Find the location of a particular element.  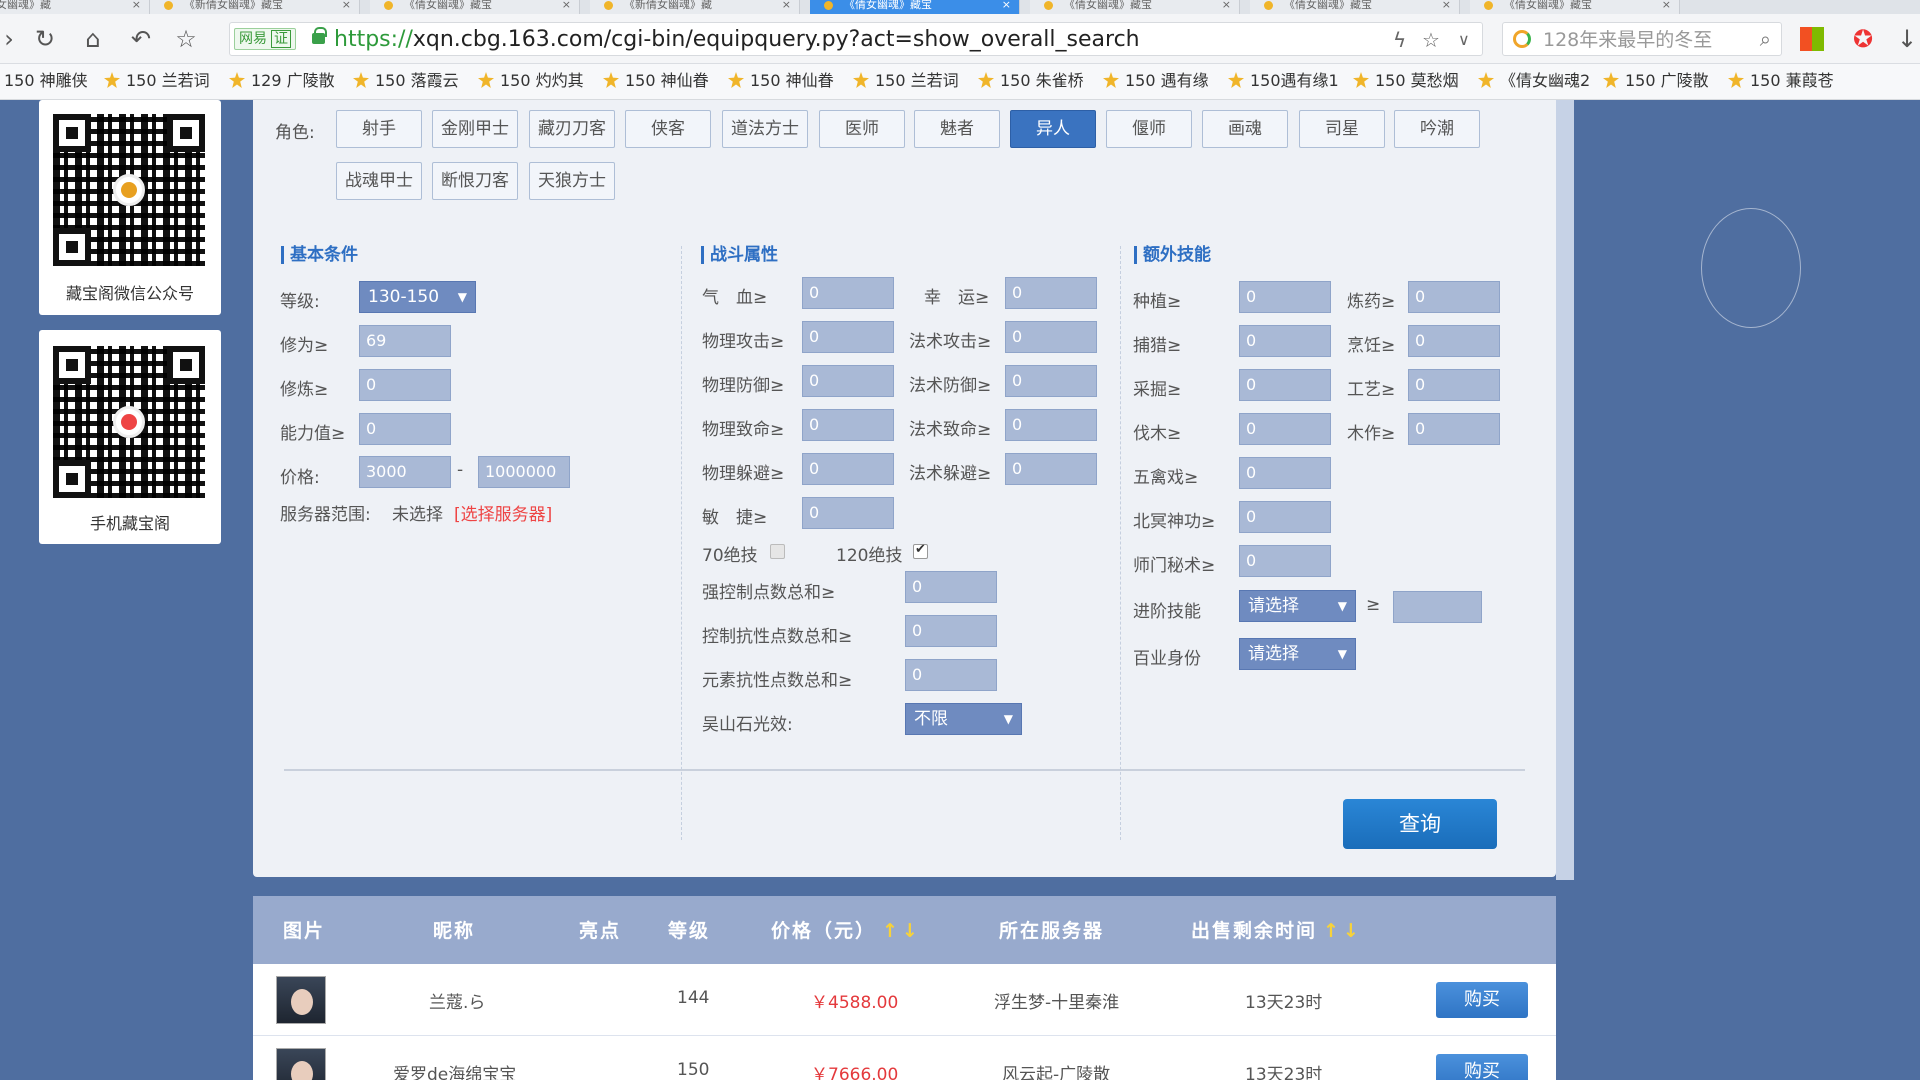

role-button: 金刚甲士 is located at coordinates (475, 129).